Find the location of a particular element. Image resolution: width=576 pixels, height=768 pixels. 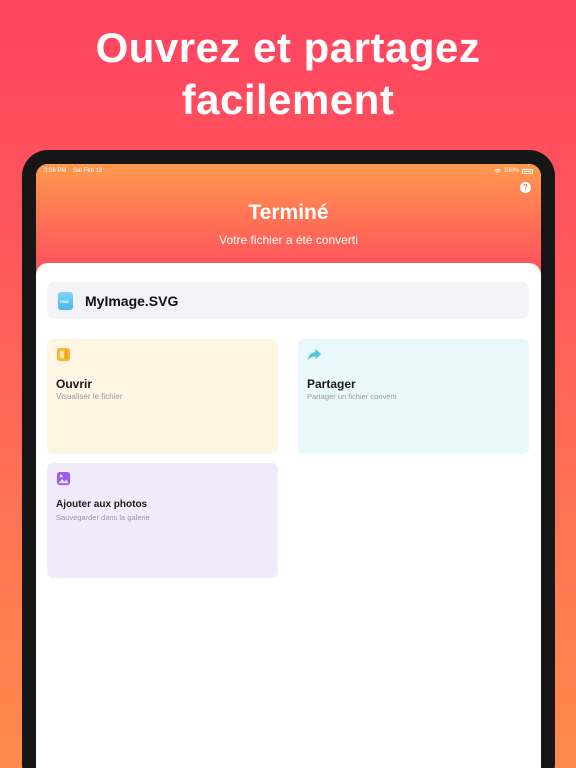

battery-icon is located at coordinates (527, 171).